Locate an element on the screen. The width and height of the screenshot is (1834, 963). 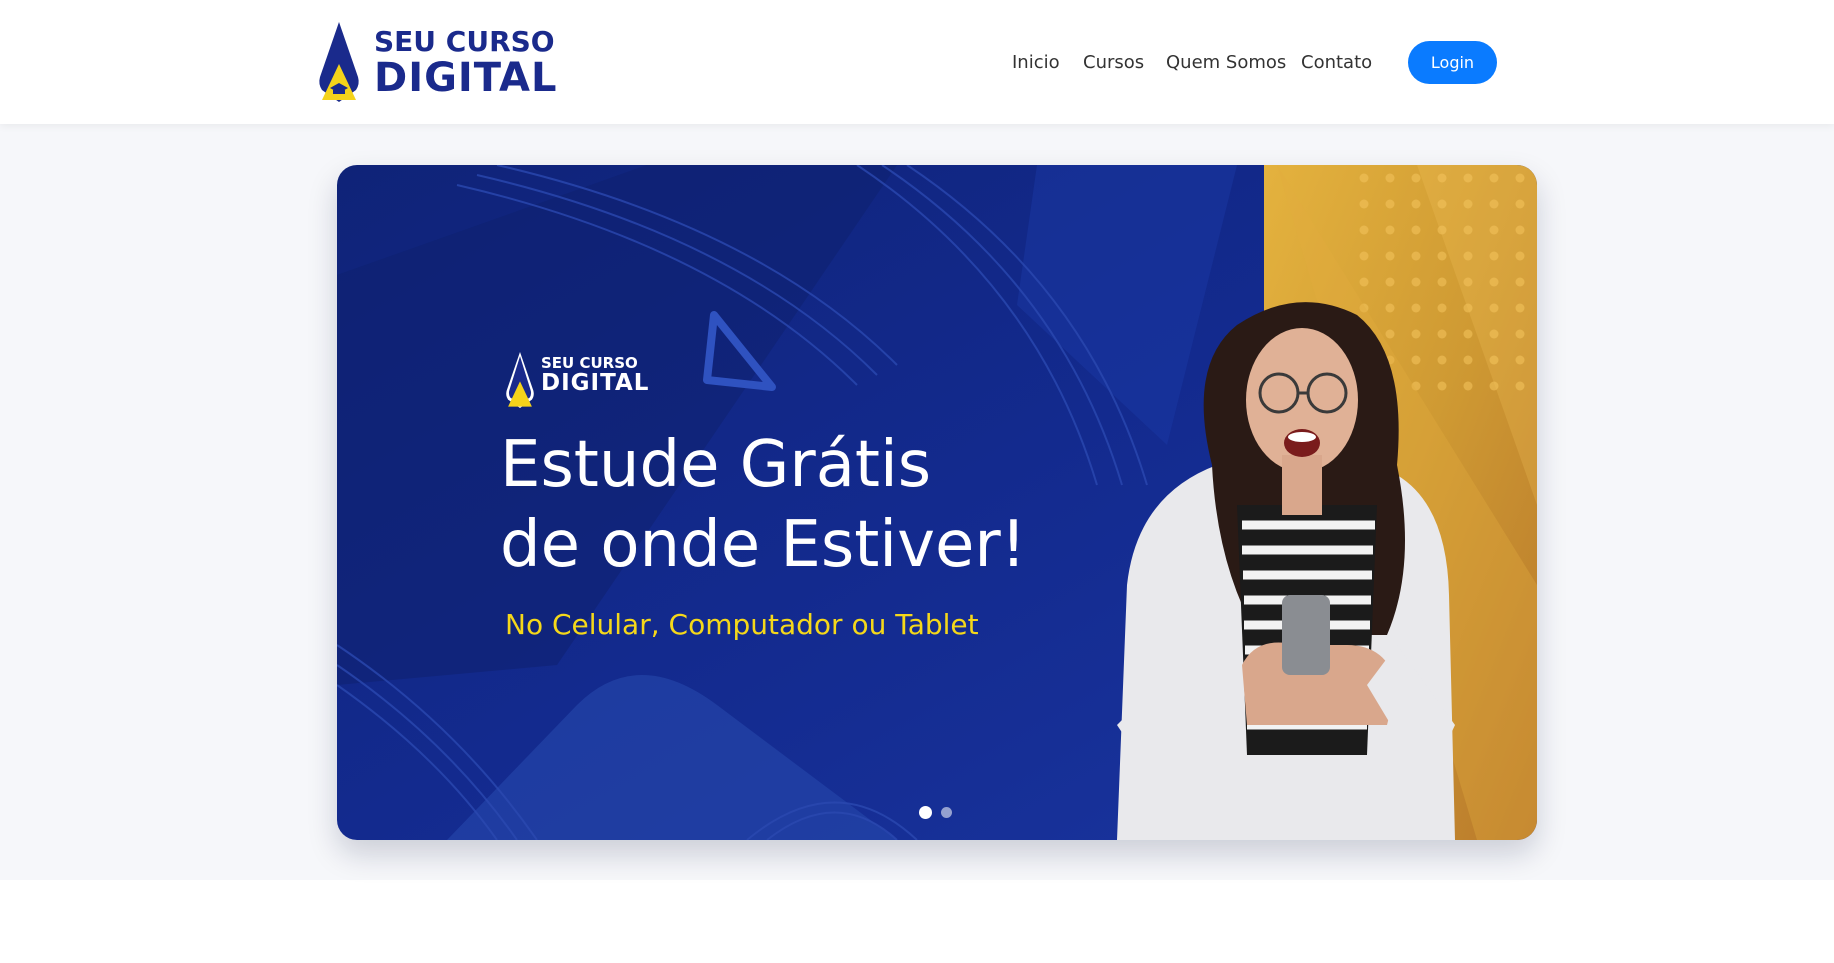
site-logo: SEU CURSO DIGITAL is located at coordinates (438, 62).